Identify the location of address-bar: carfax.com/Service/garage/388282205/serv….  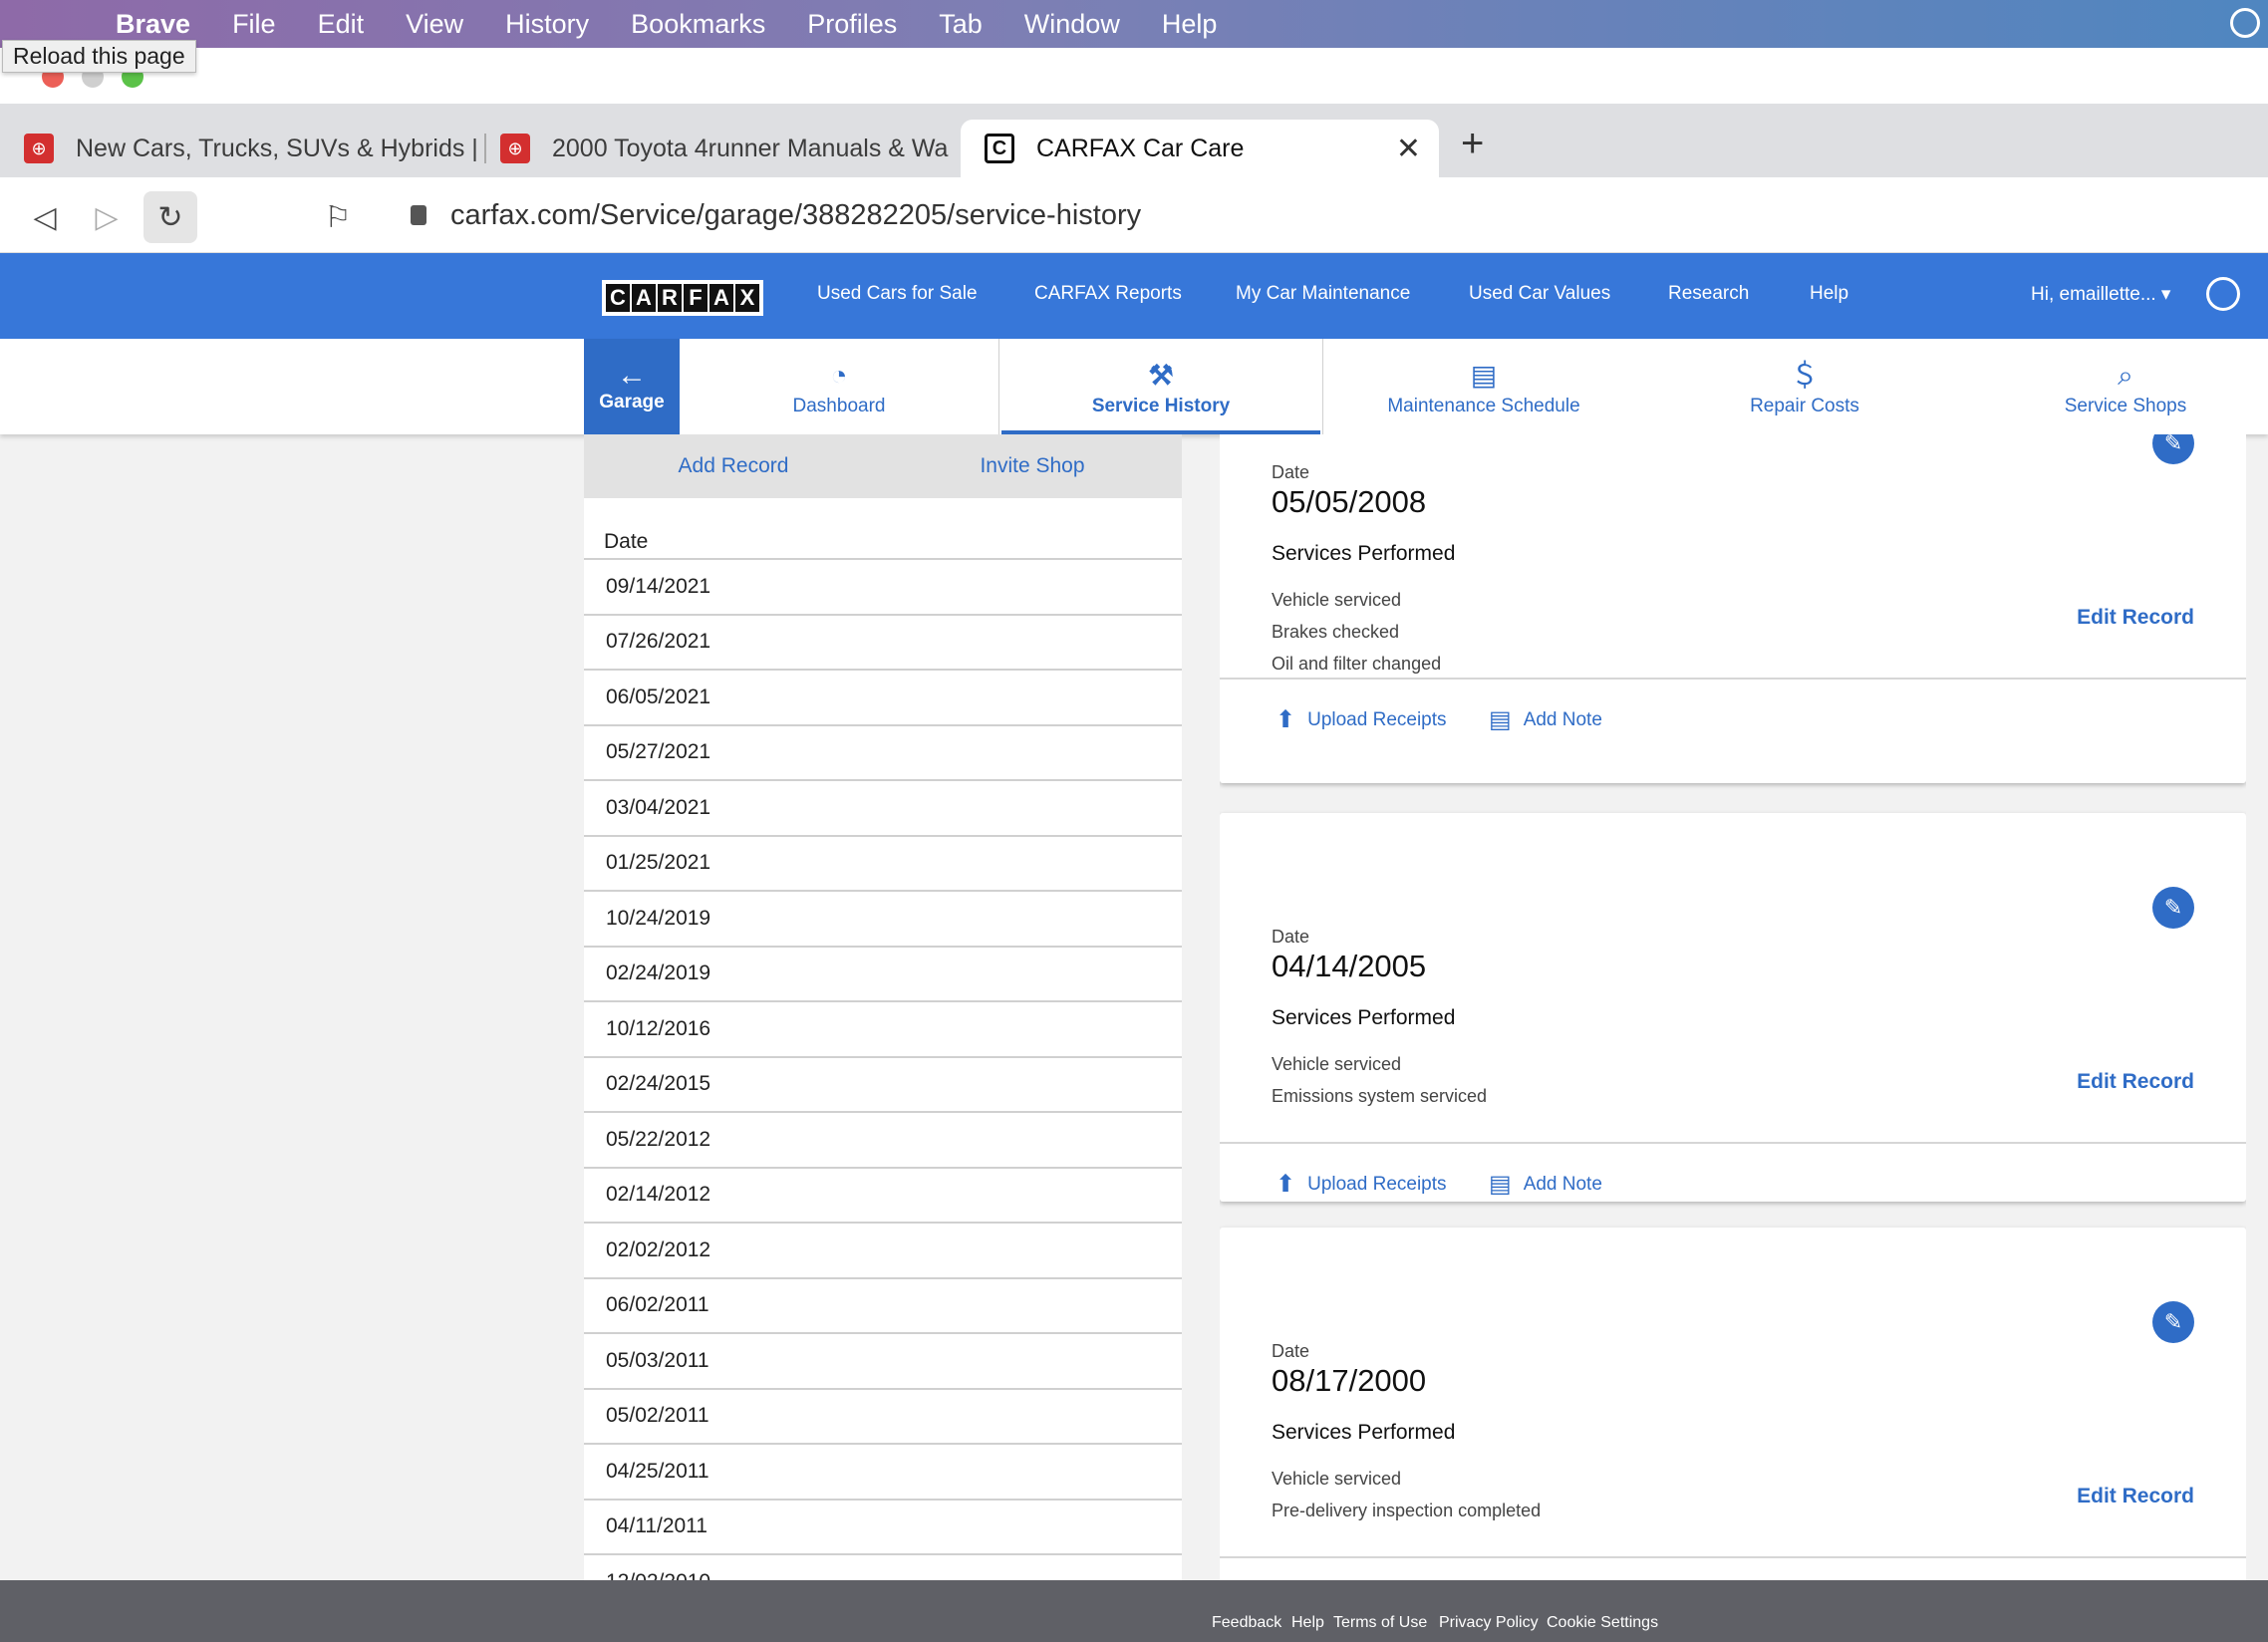
(1304, 215).